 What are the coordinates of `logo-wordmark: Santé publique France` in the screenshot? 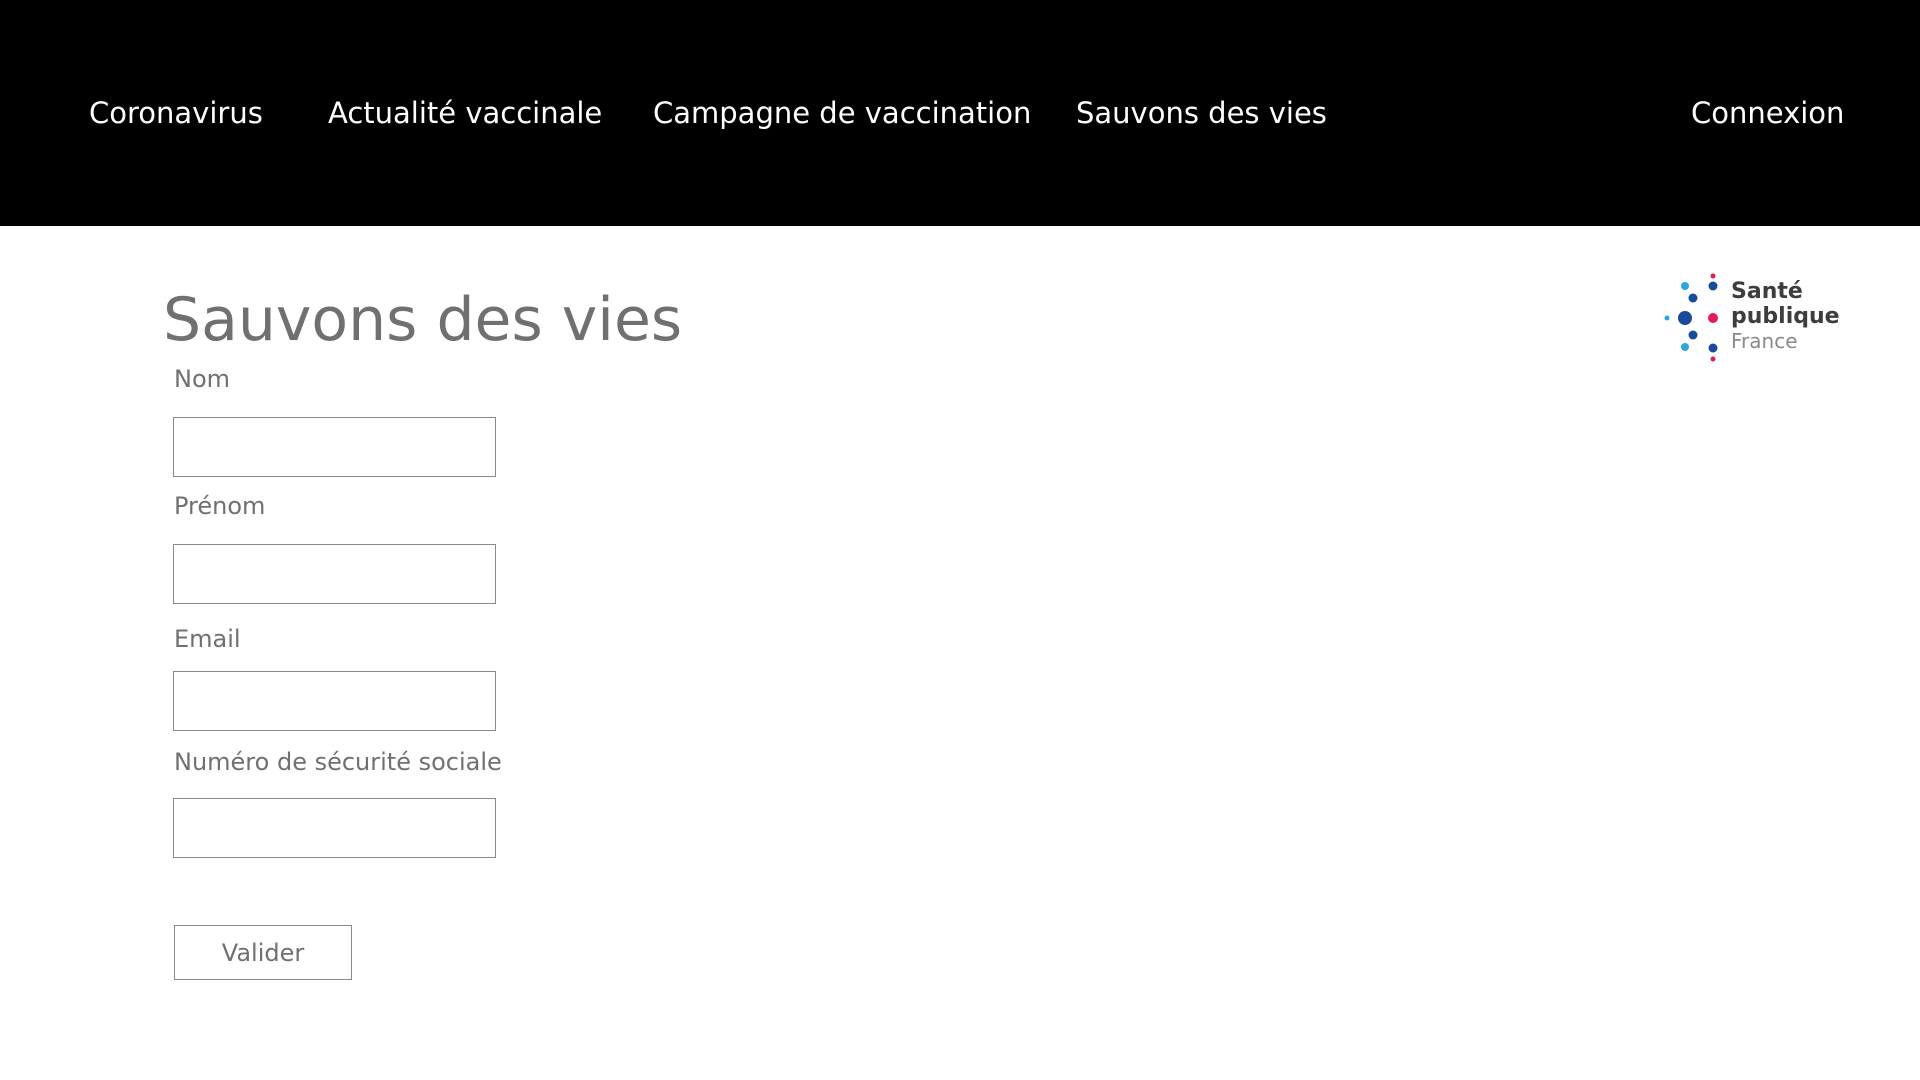 It's located at (1785, 316).